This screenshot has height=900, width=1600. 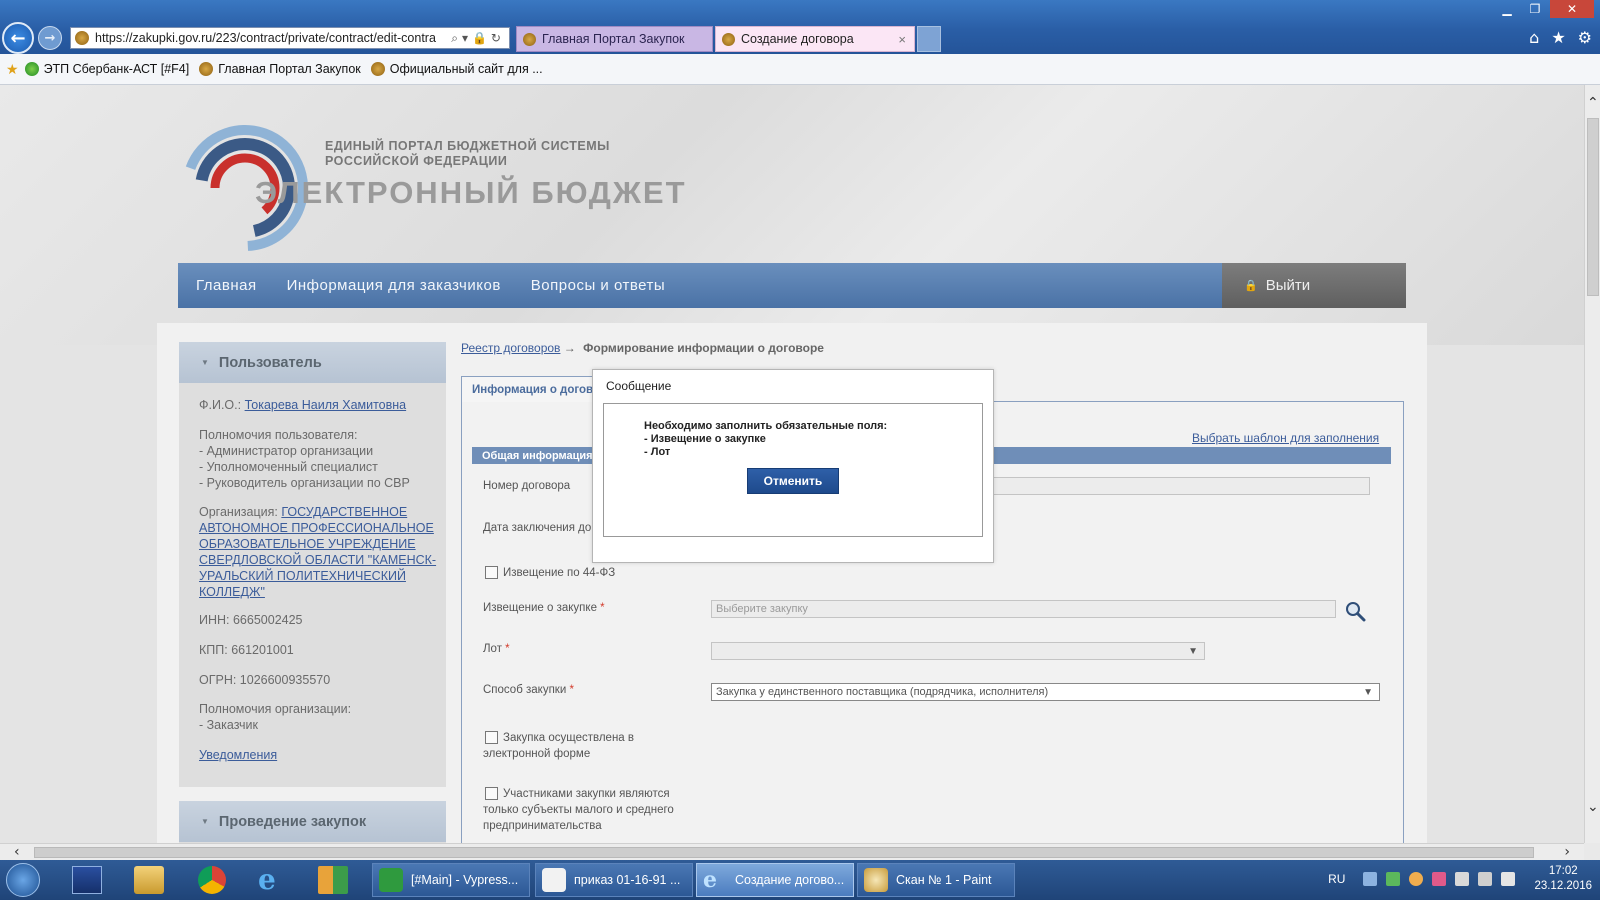 What do you see at coordinates (902, 39) in the screenshot?
I see `tab-close-icon: ×` at bounding box center [902, 39].